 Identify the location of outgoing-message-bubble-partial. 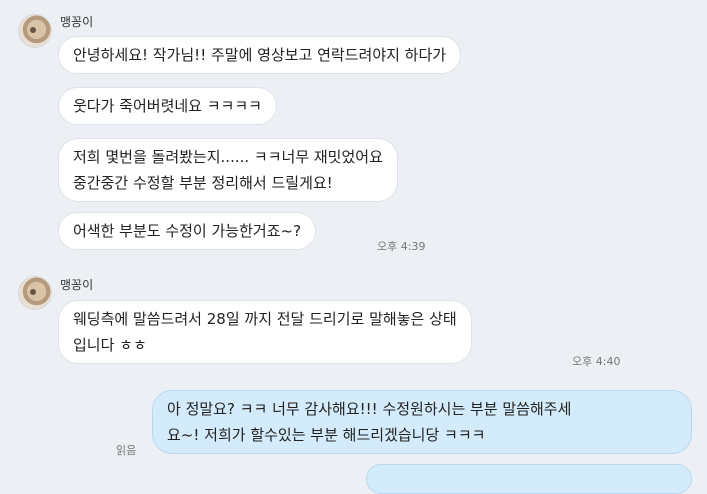
(529, 479).